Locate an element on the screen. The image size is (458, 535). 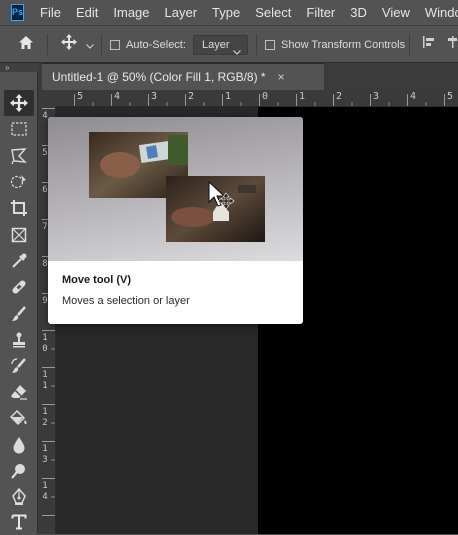
close-tab-button: × is located at coordinates (281, 77).